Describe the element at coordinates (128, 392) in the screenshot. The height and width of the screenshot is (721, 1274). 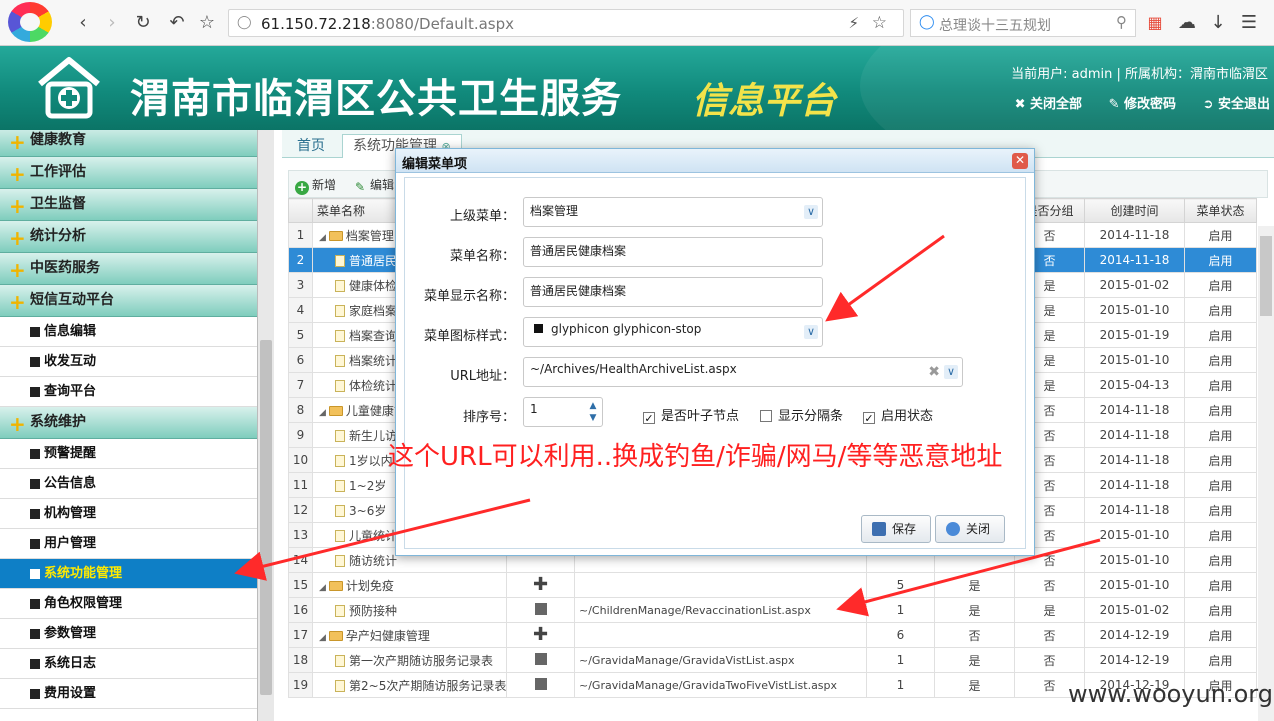
I see `sidebar-item-query: 查询平台` at that location.